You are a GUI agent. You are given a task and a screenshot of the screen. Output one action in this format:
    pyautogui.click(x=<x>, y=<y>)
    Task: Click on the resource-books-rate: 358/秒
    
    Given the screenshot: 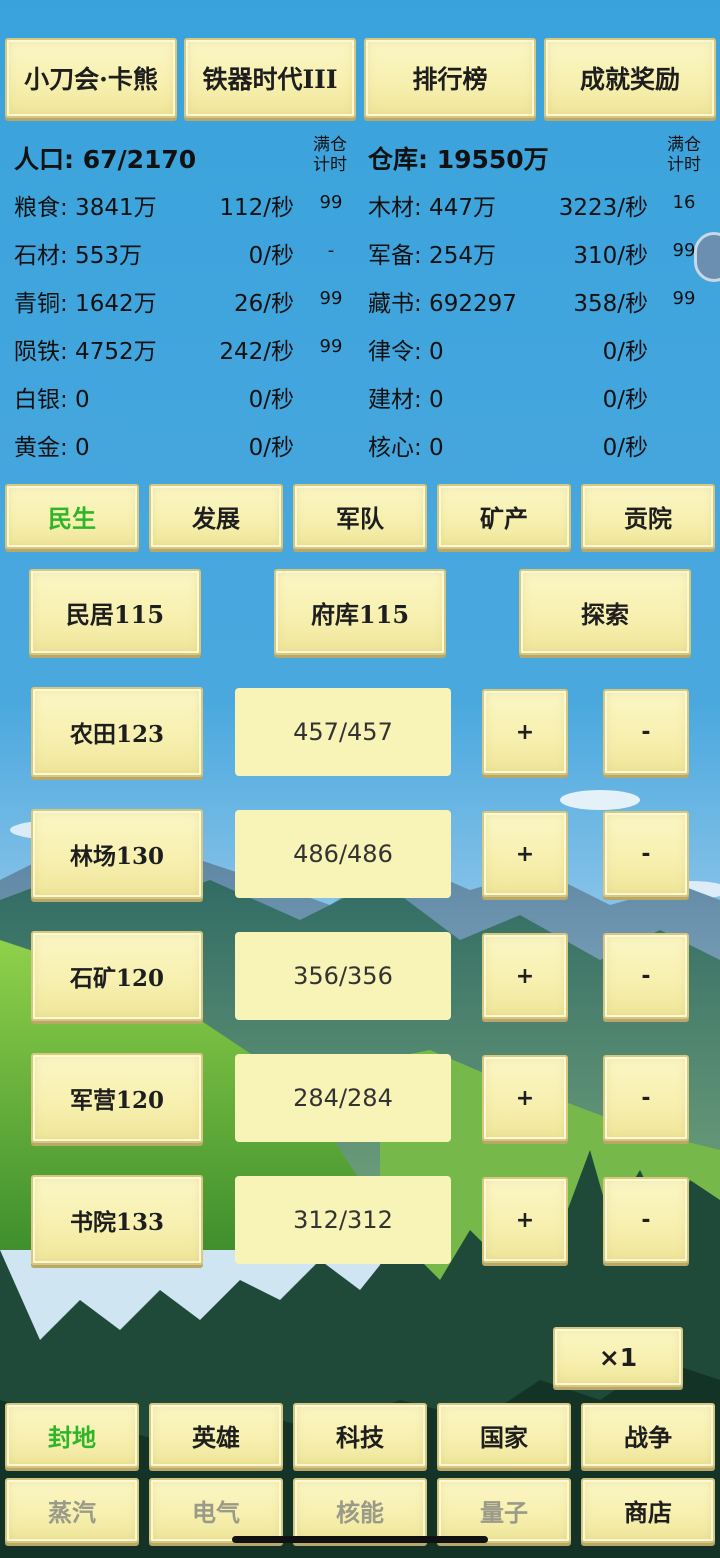 What is the action you would take?
    pyautogui.click(x=610, y=304)
    